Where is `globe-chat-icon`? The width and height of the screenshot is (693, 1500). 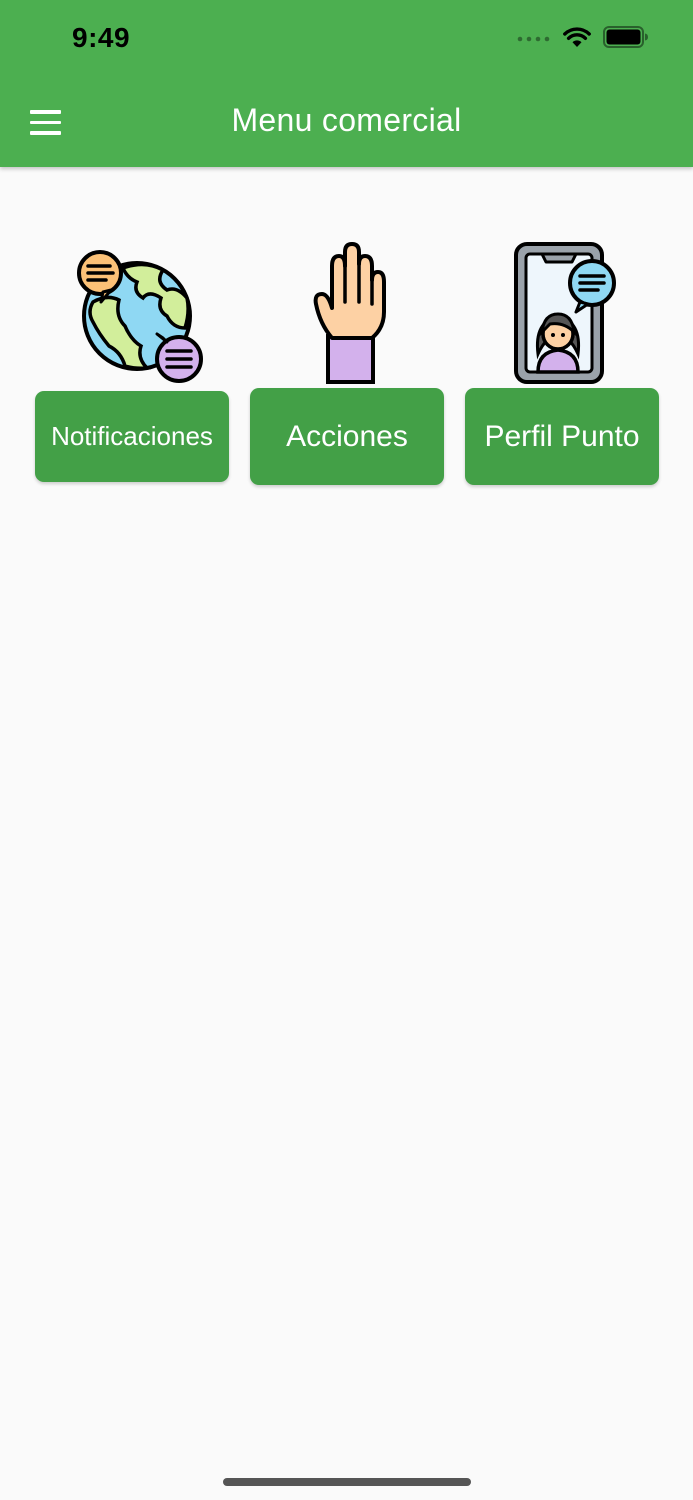
globe-chat-icon is located at coordinates (140, 316).